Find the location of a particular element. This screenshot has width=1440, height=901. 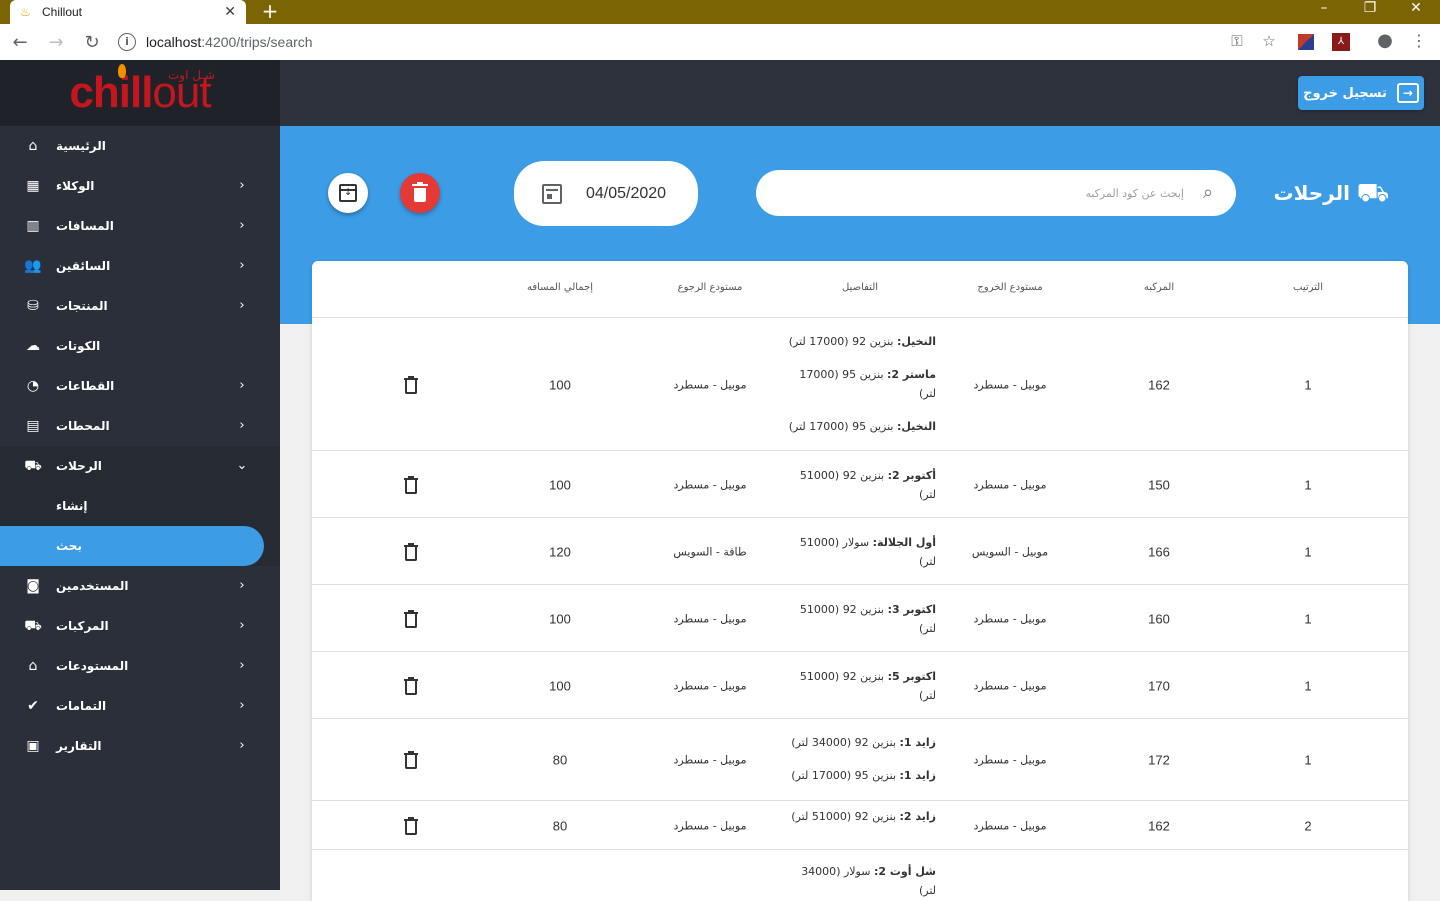

cell-details: زايد 2: بنزين 92 (51000 لتر) is located at coordinates (861, 816).